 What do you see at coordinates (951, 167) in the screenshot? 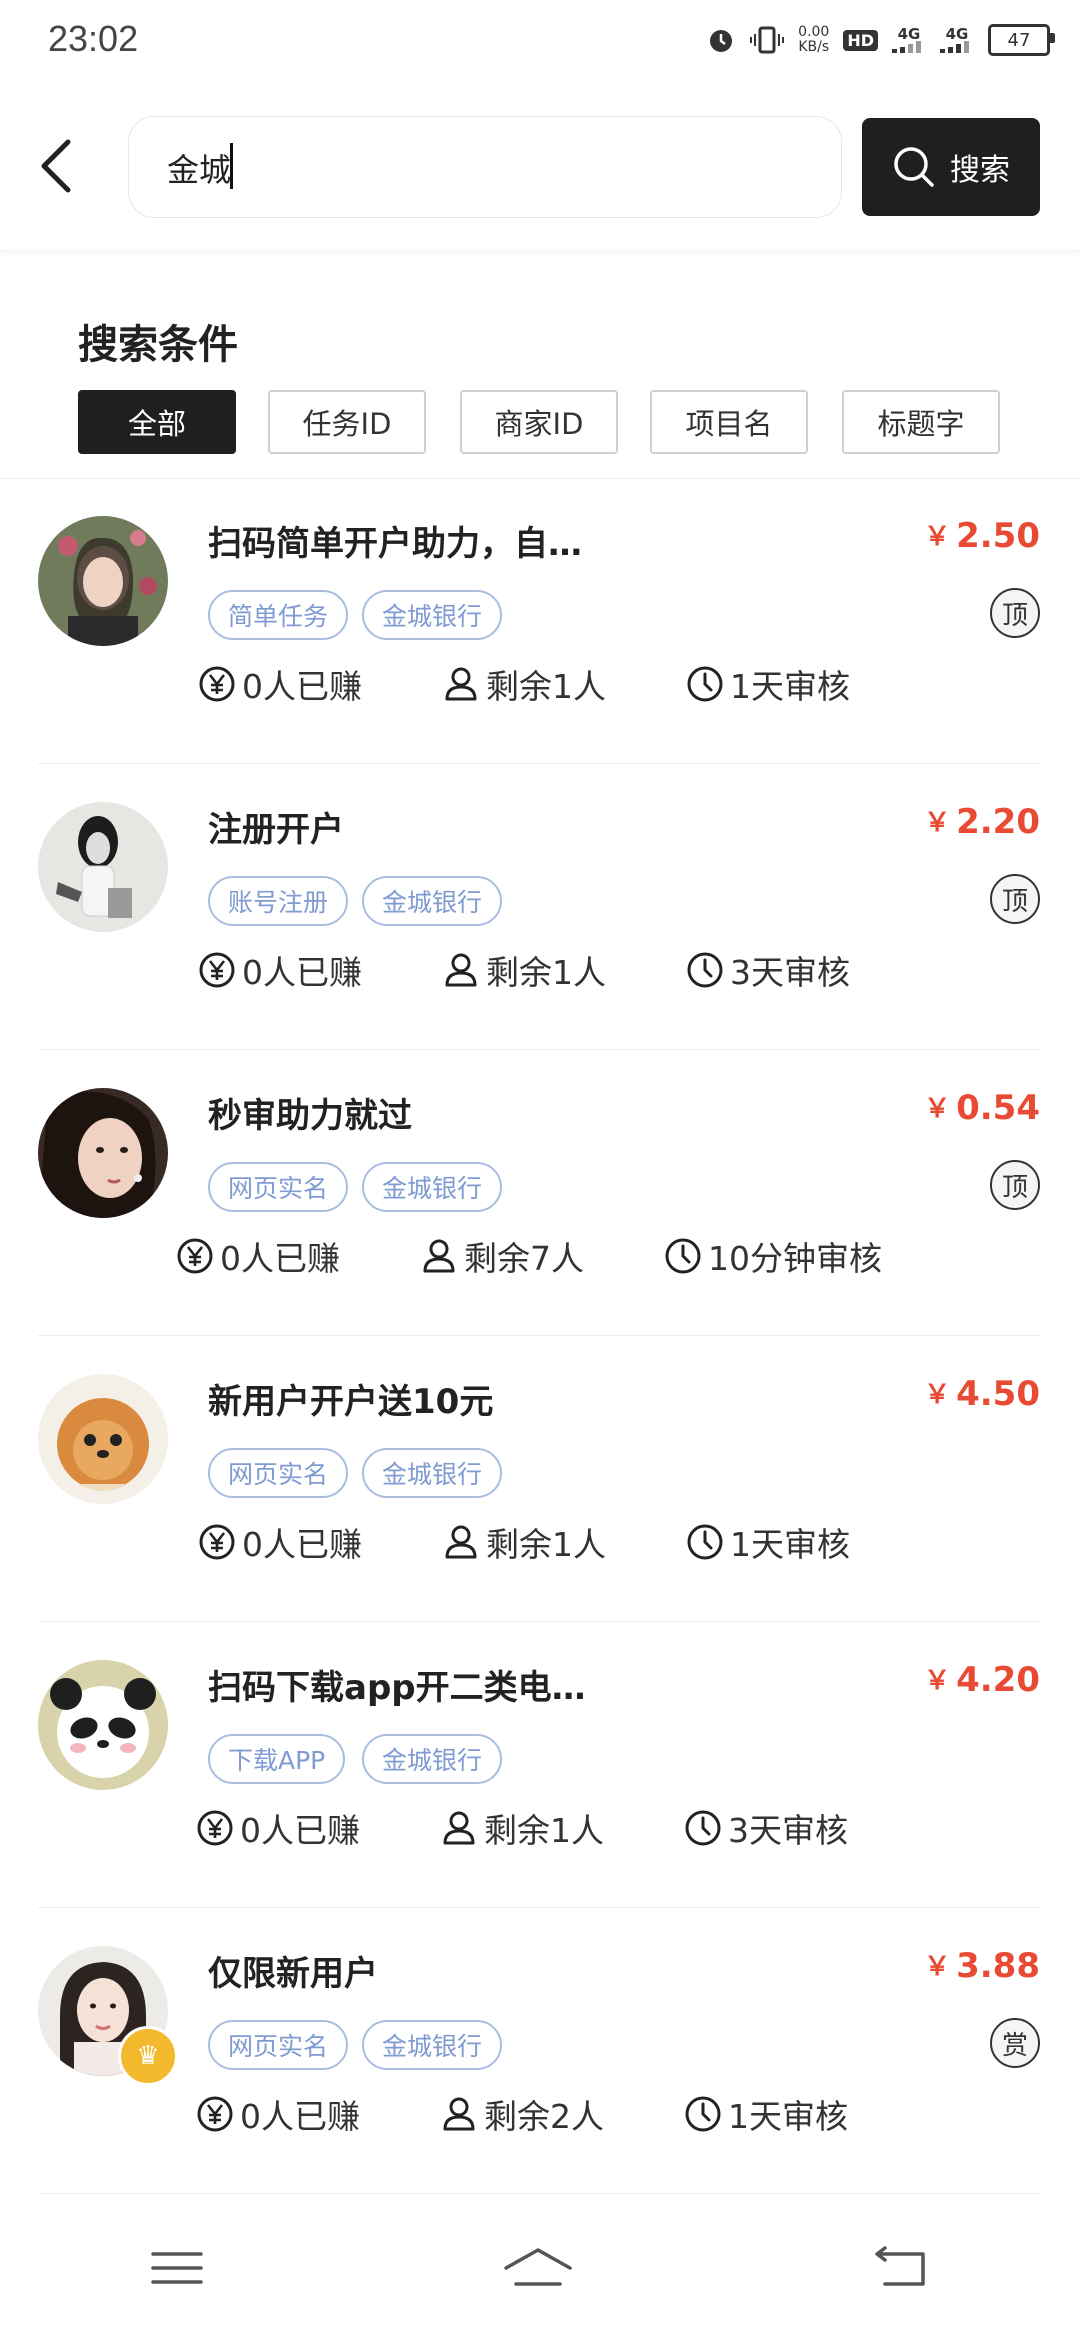
I see `search-button: 搜索` at bounding box center [951, 167].